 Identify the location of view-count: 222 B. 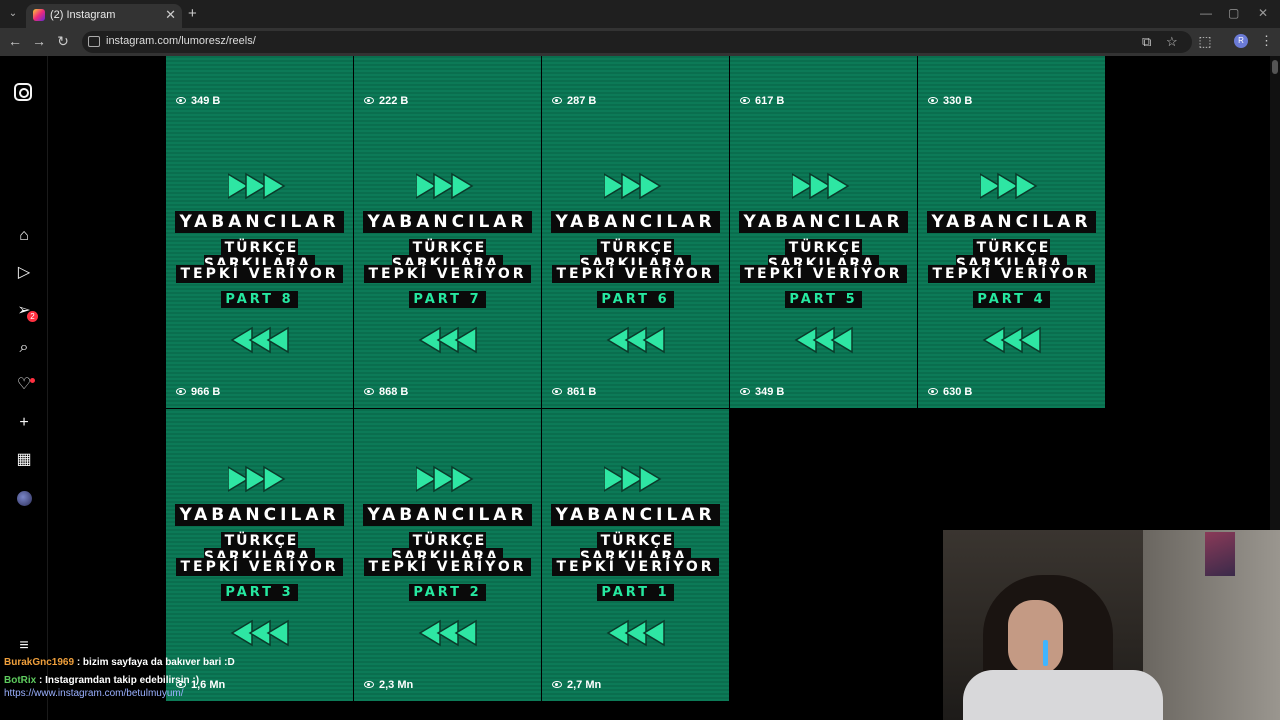
(386, 101).